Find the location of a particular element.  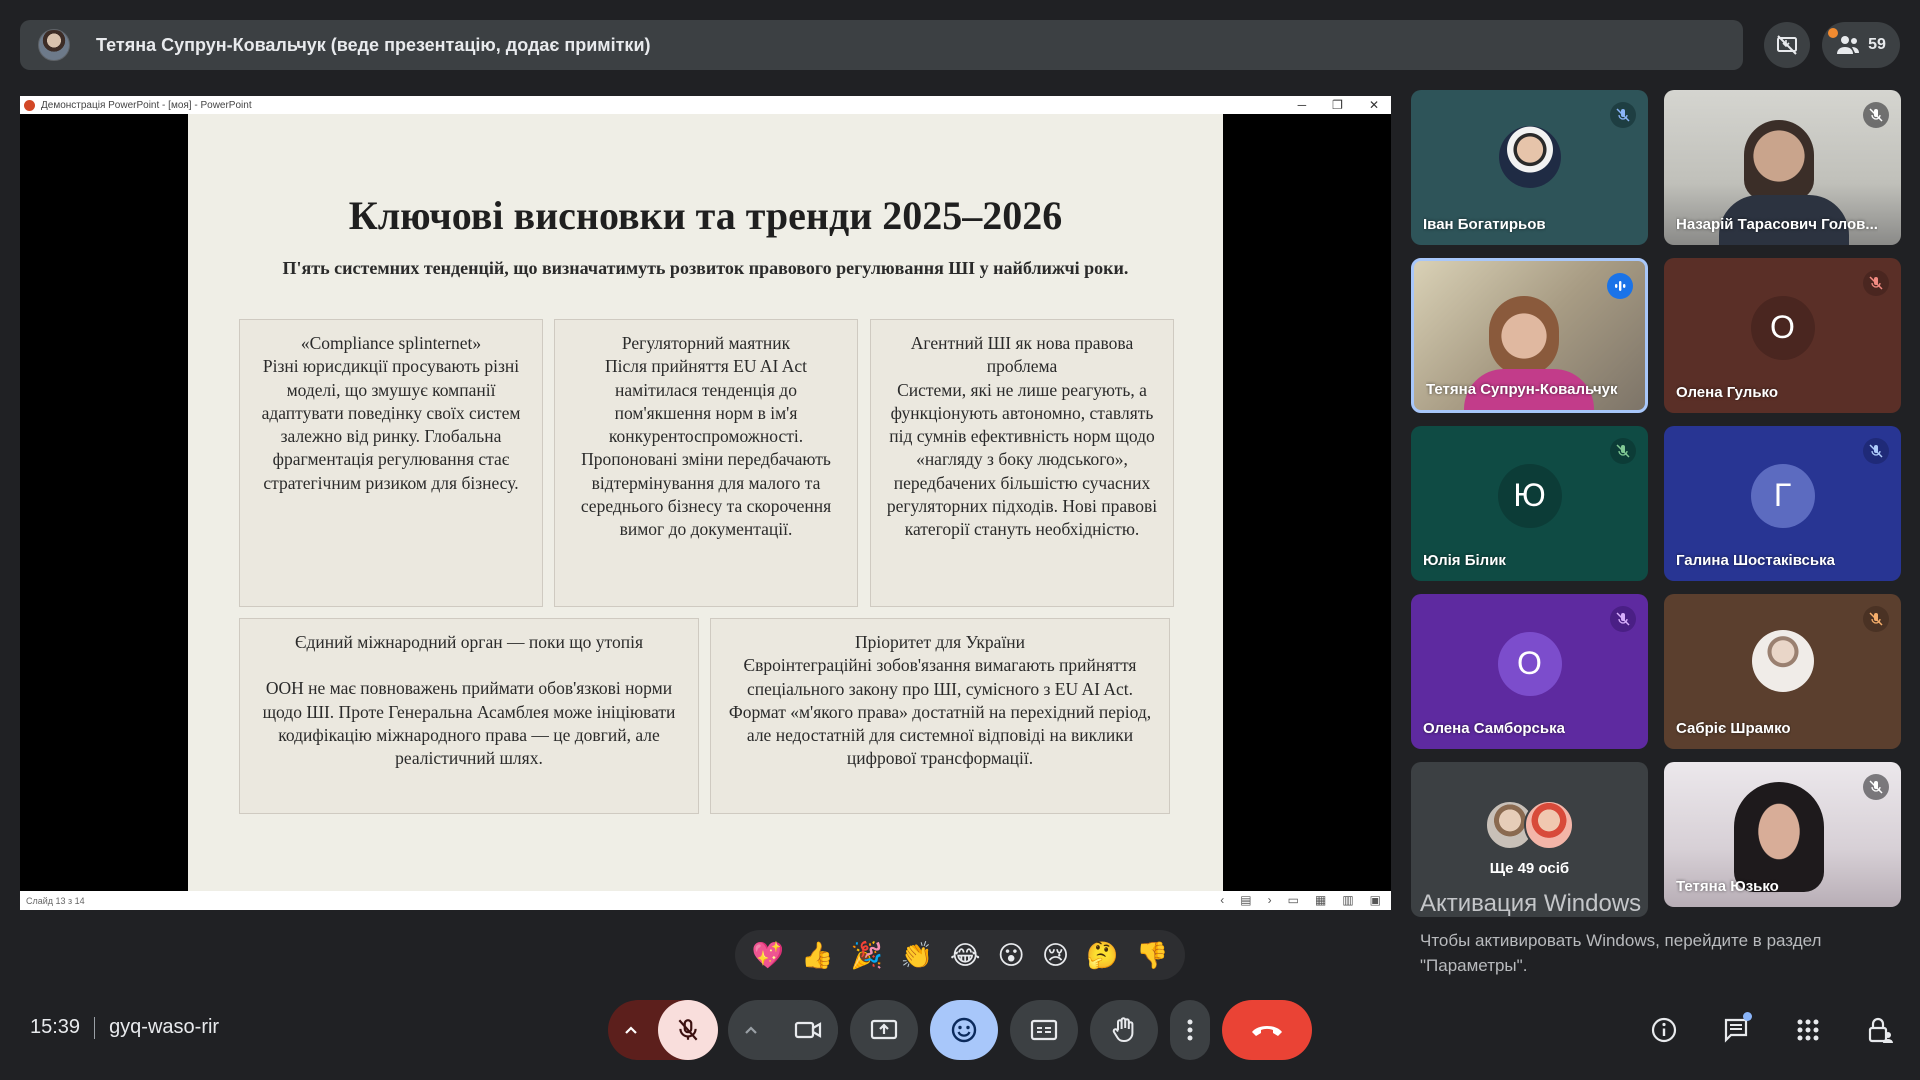

camera-toggle-button is located at coordinates (808, 1030).